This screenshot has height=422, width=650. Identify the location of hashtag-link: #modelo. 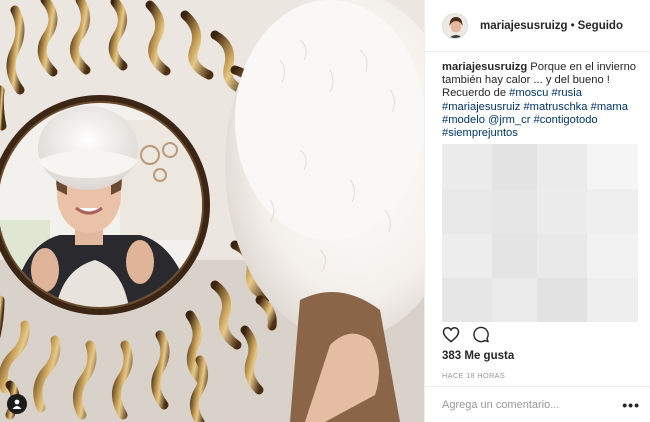
(463, 120).